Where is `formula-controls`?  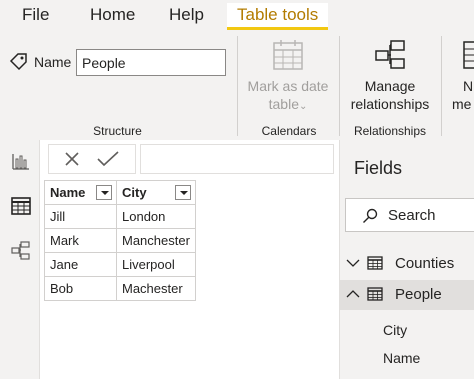
formula-controls is located at coordinates (92, 159).